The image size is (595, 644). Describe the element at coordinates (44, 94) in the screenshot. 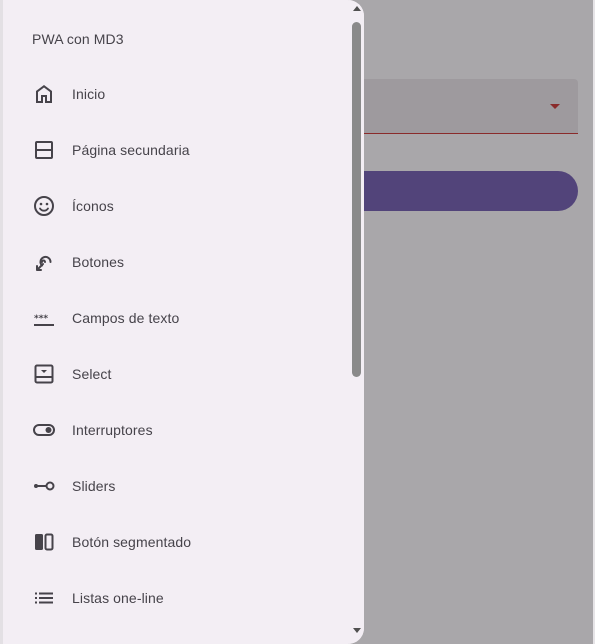

I see `home-icon` at that location.